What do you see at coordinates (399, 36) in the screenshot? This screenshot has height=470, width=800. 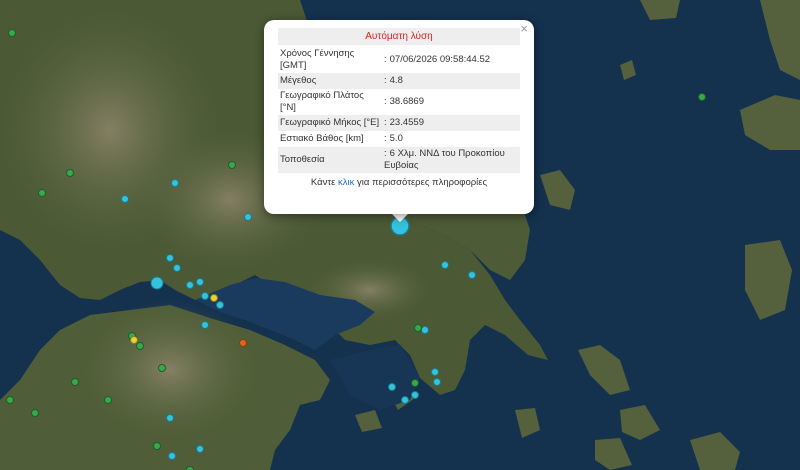 I see `popup-title: Αυτόματη λύση` at bounding box center [399, 36].